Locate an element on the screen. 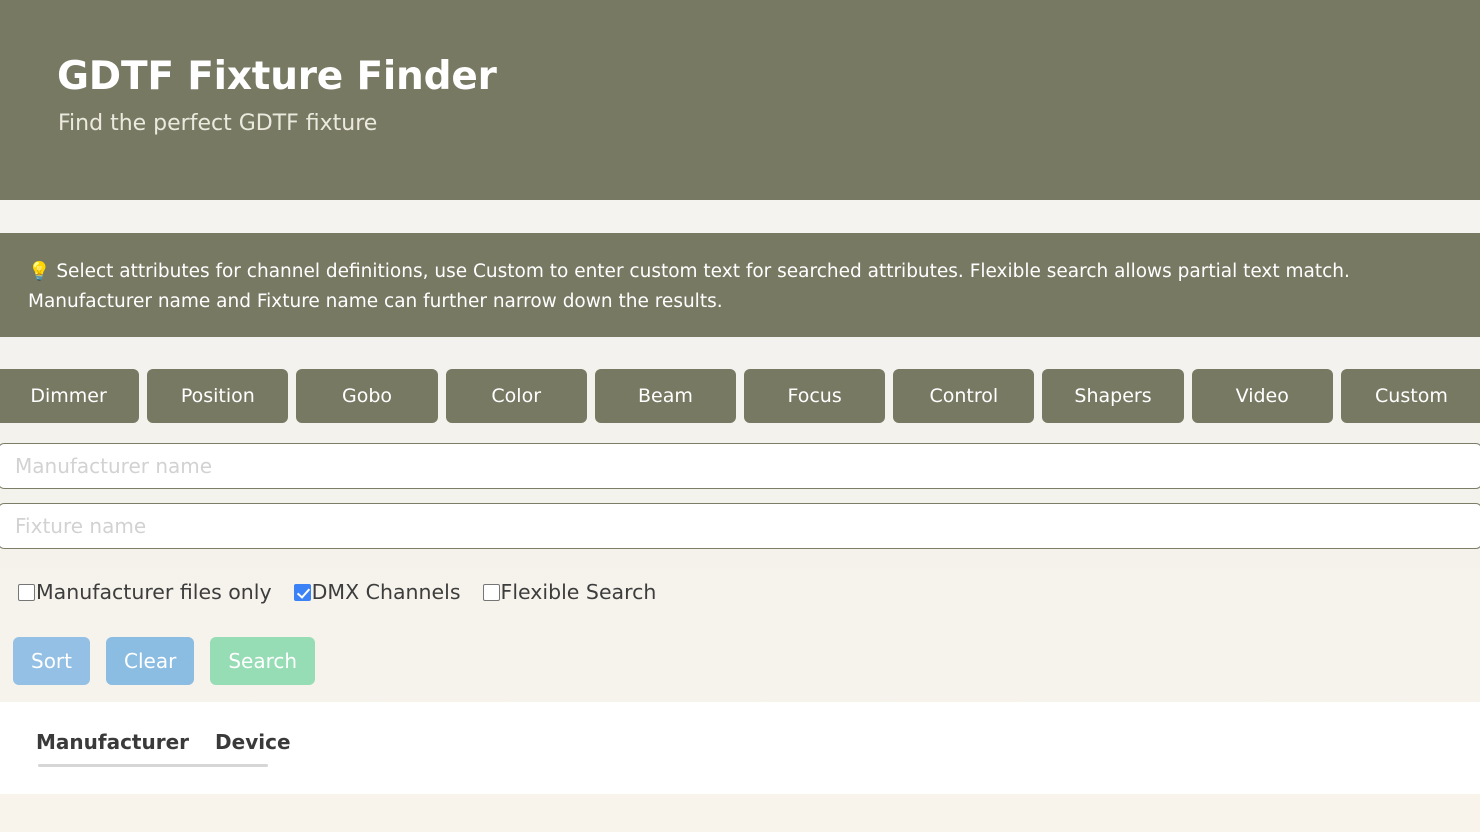  results-tab-bar: Manufacturer Device is located at coordinates (163, 744).